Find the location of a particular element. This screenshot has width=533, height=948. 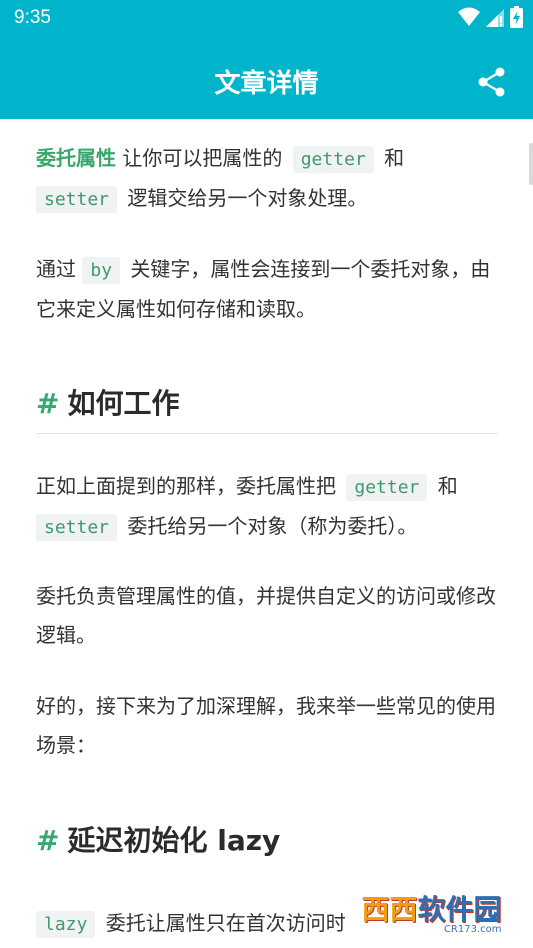

paragraph-4: 委托负责管理属性的值，并提供自定义的访问或修改逻辑。 is located at coordinates (266, 615).